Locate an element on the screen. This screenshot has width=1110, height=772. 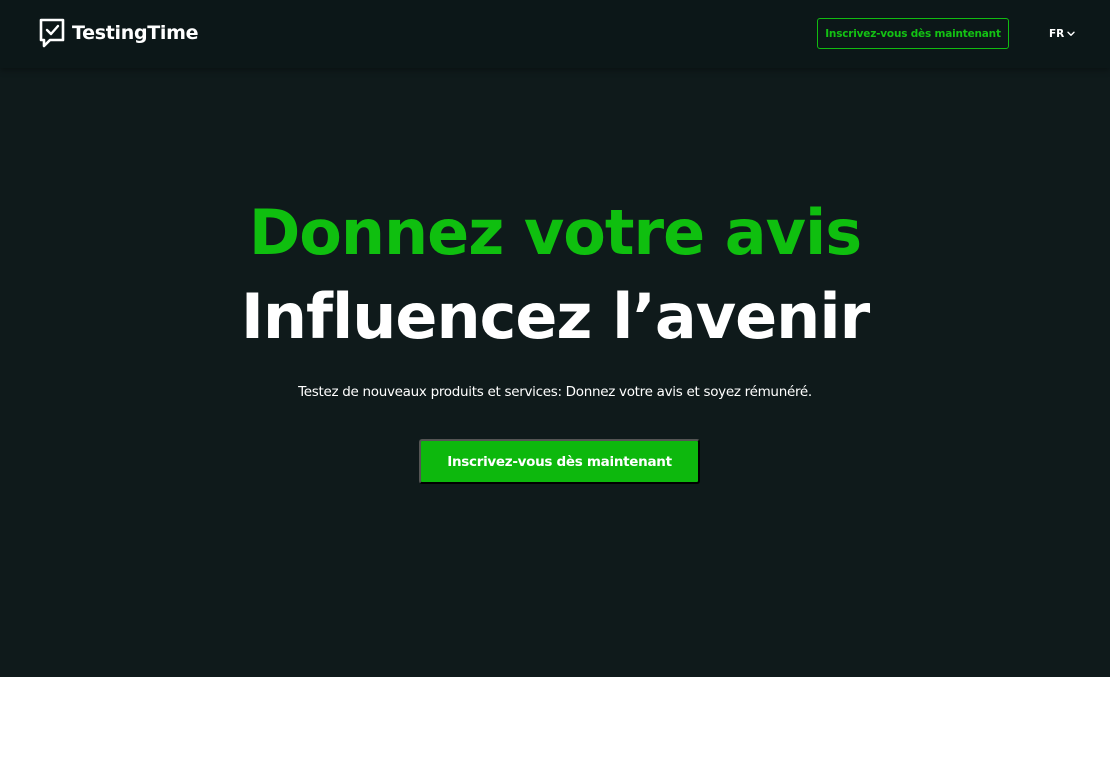
hero-signup-button: Inscrivez-vous dès maintenant is located at coordinates (559, 461).